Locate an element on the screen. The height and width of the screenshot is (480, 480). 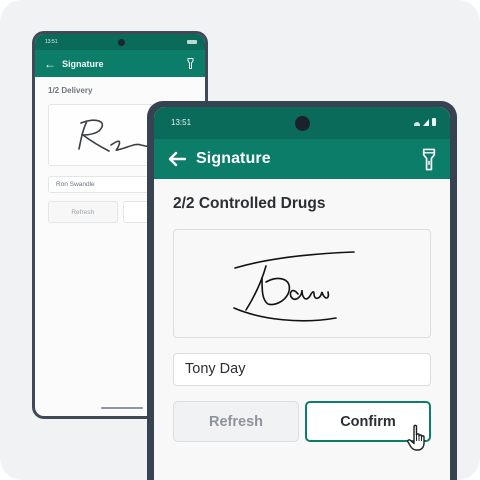
back-app-title: Signature is located at coordinates (83, 63).